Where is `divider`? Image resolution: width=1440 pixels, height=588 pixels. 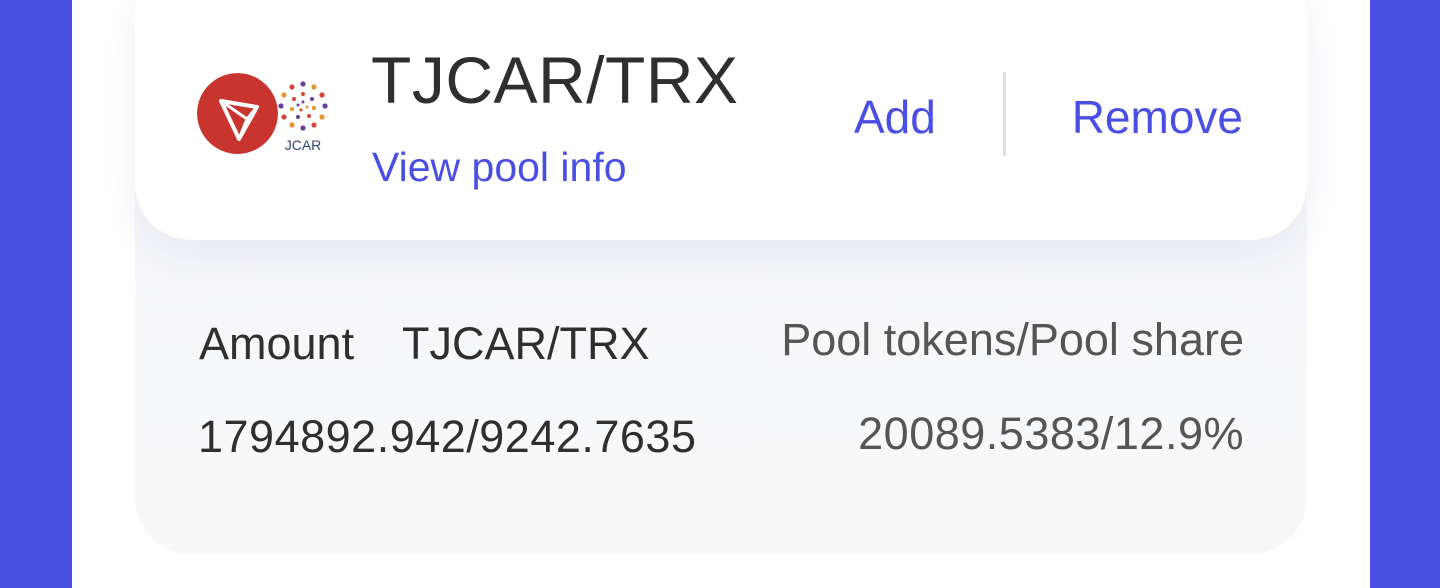 divider is located at coordinates (1004, 114).